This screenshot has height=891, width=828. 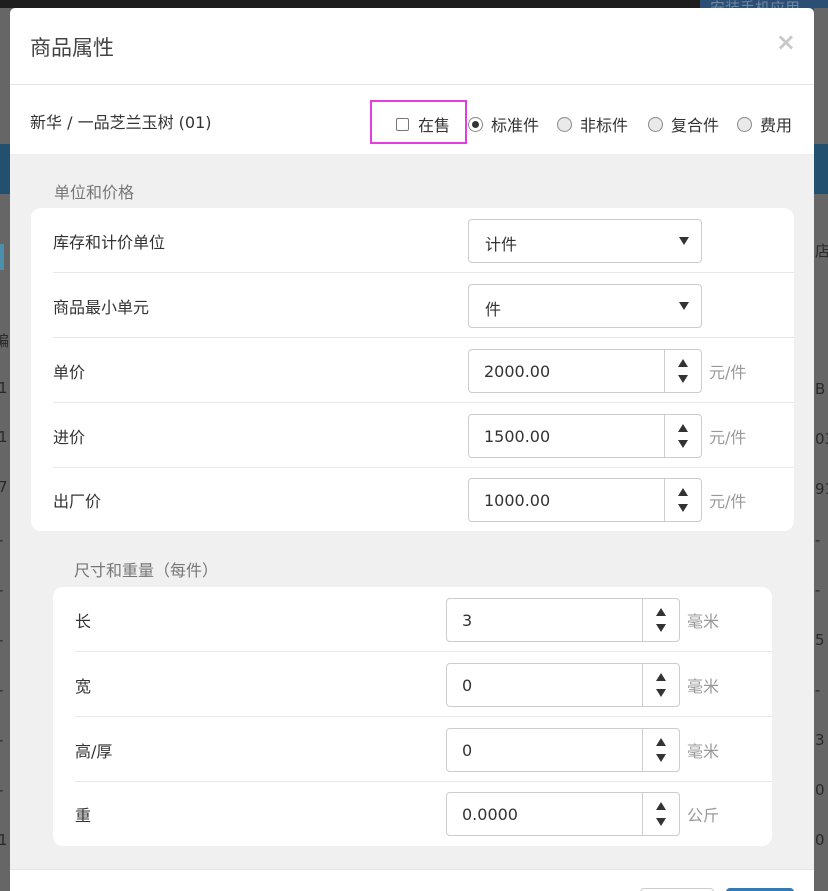 What do you see at coordinates (5, 449) in the screenshot?
I see `background-left-column: 编 1 1 7 - - - - - - 1` at bounding box center [5, 449].